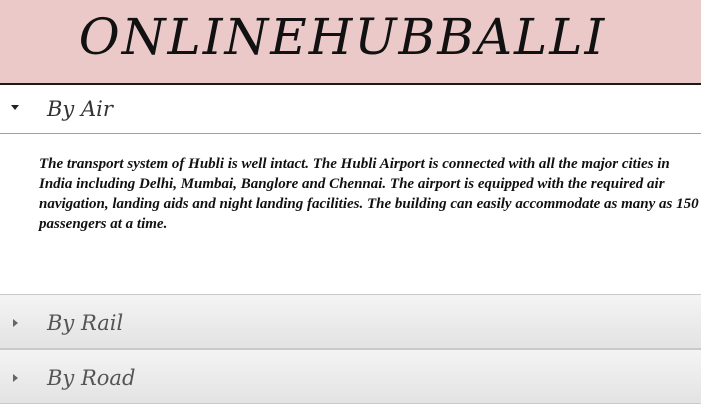 This screenshot has width=701, height=407. What do you see at coordinates (342, 37) in the screenshot?
I see `site-title: ONLINEHUBBALLI` at bounding box center [342, 37].